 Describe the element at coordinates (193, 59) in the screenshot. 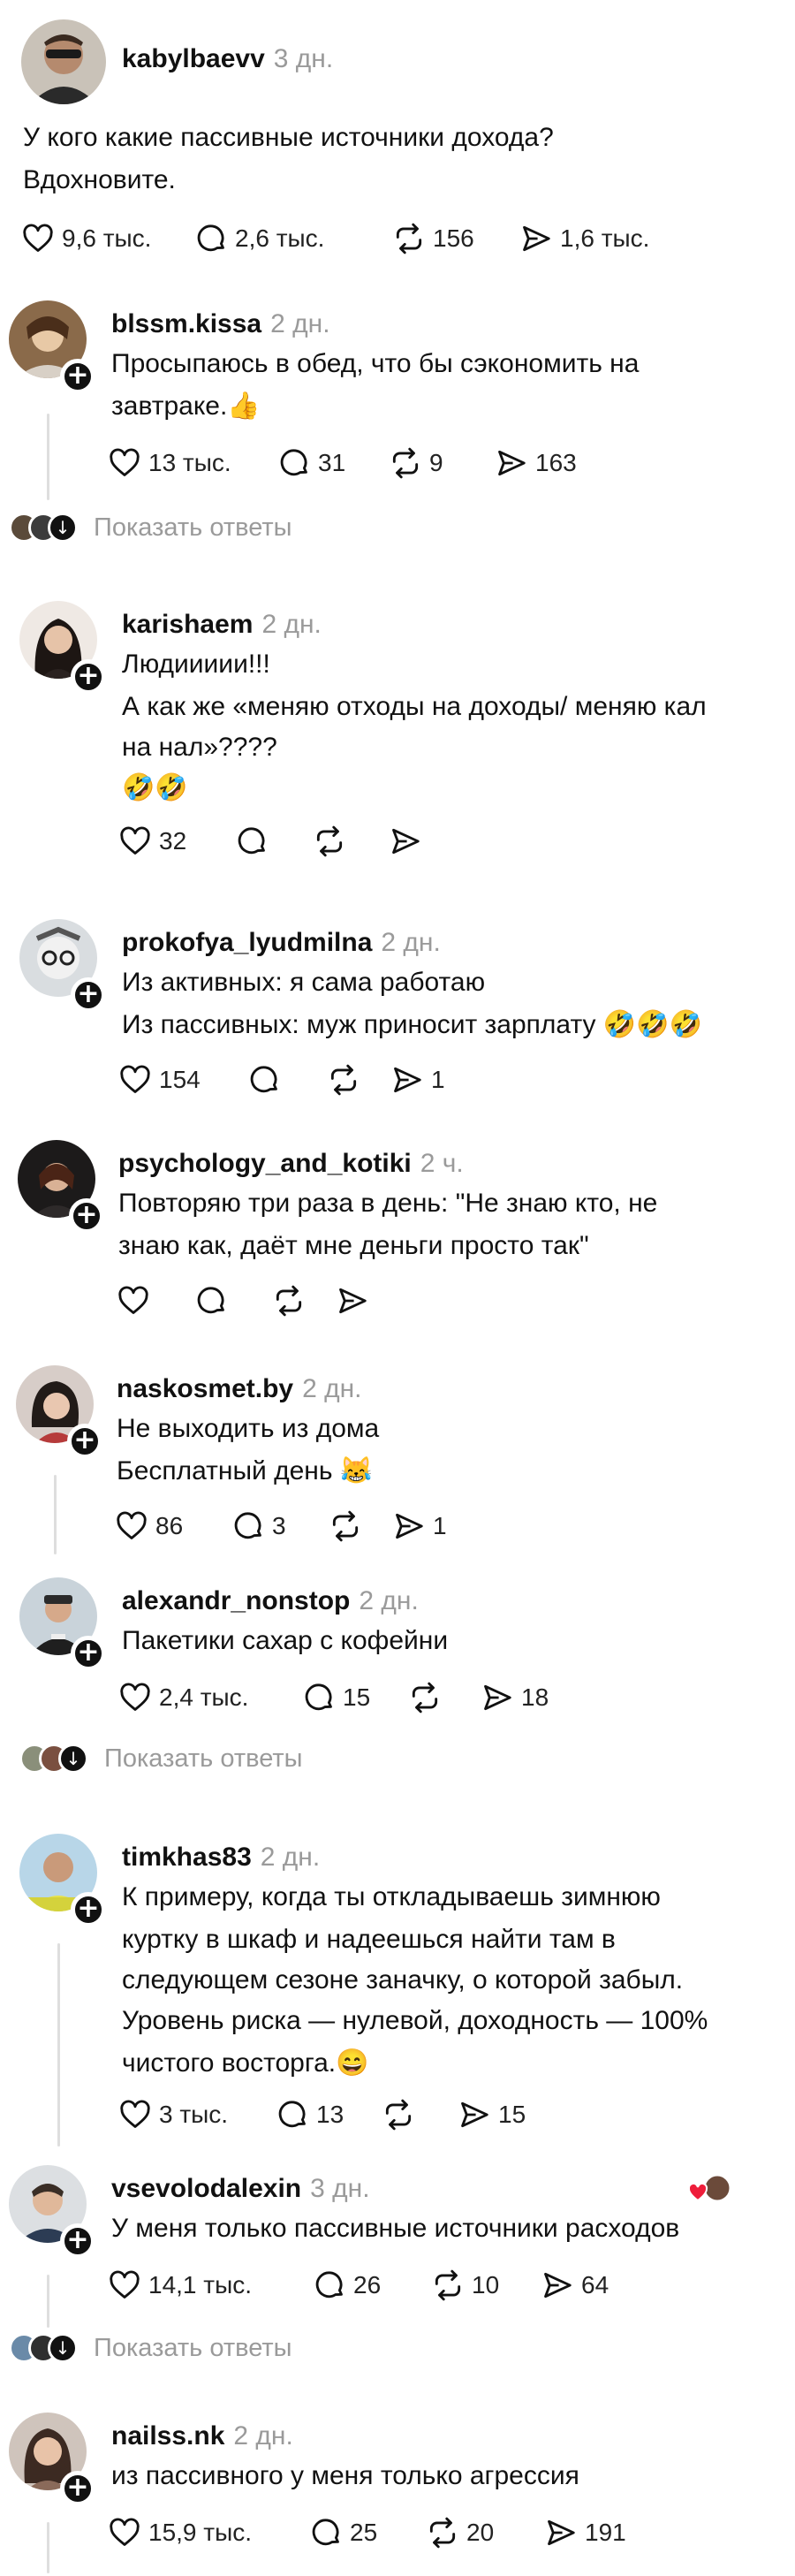

I see `username: kabylbaevv` at that location.